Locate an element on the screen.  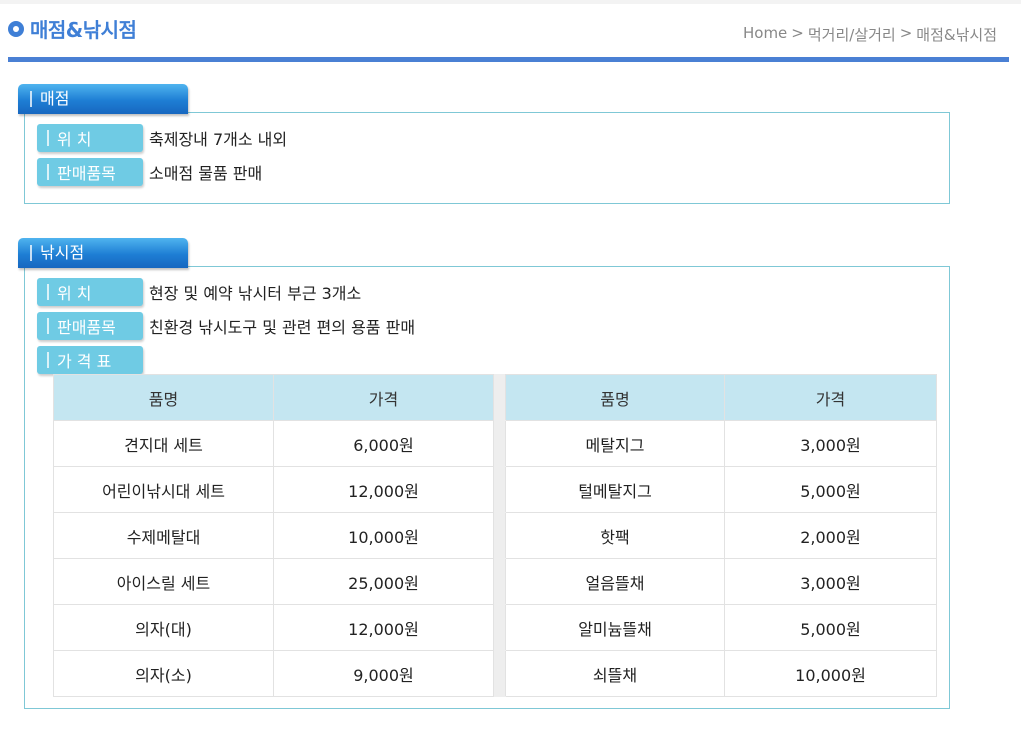
breadcrumb-current: 매점&낚시점 is located at coordinates (956, 35).